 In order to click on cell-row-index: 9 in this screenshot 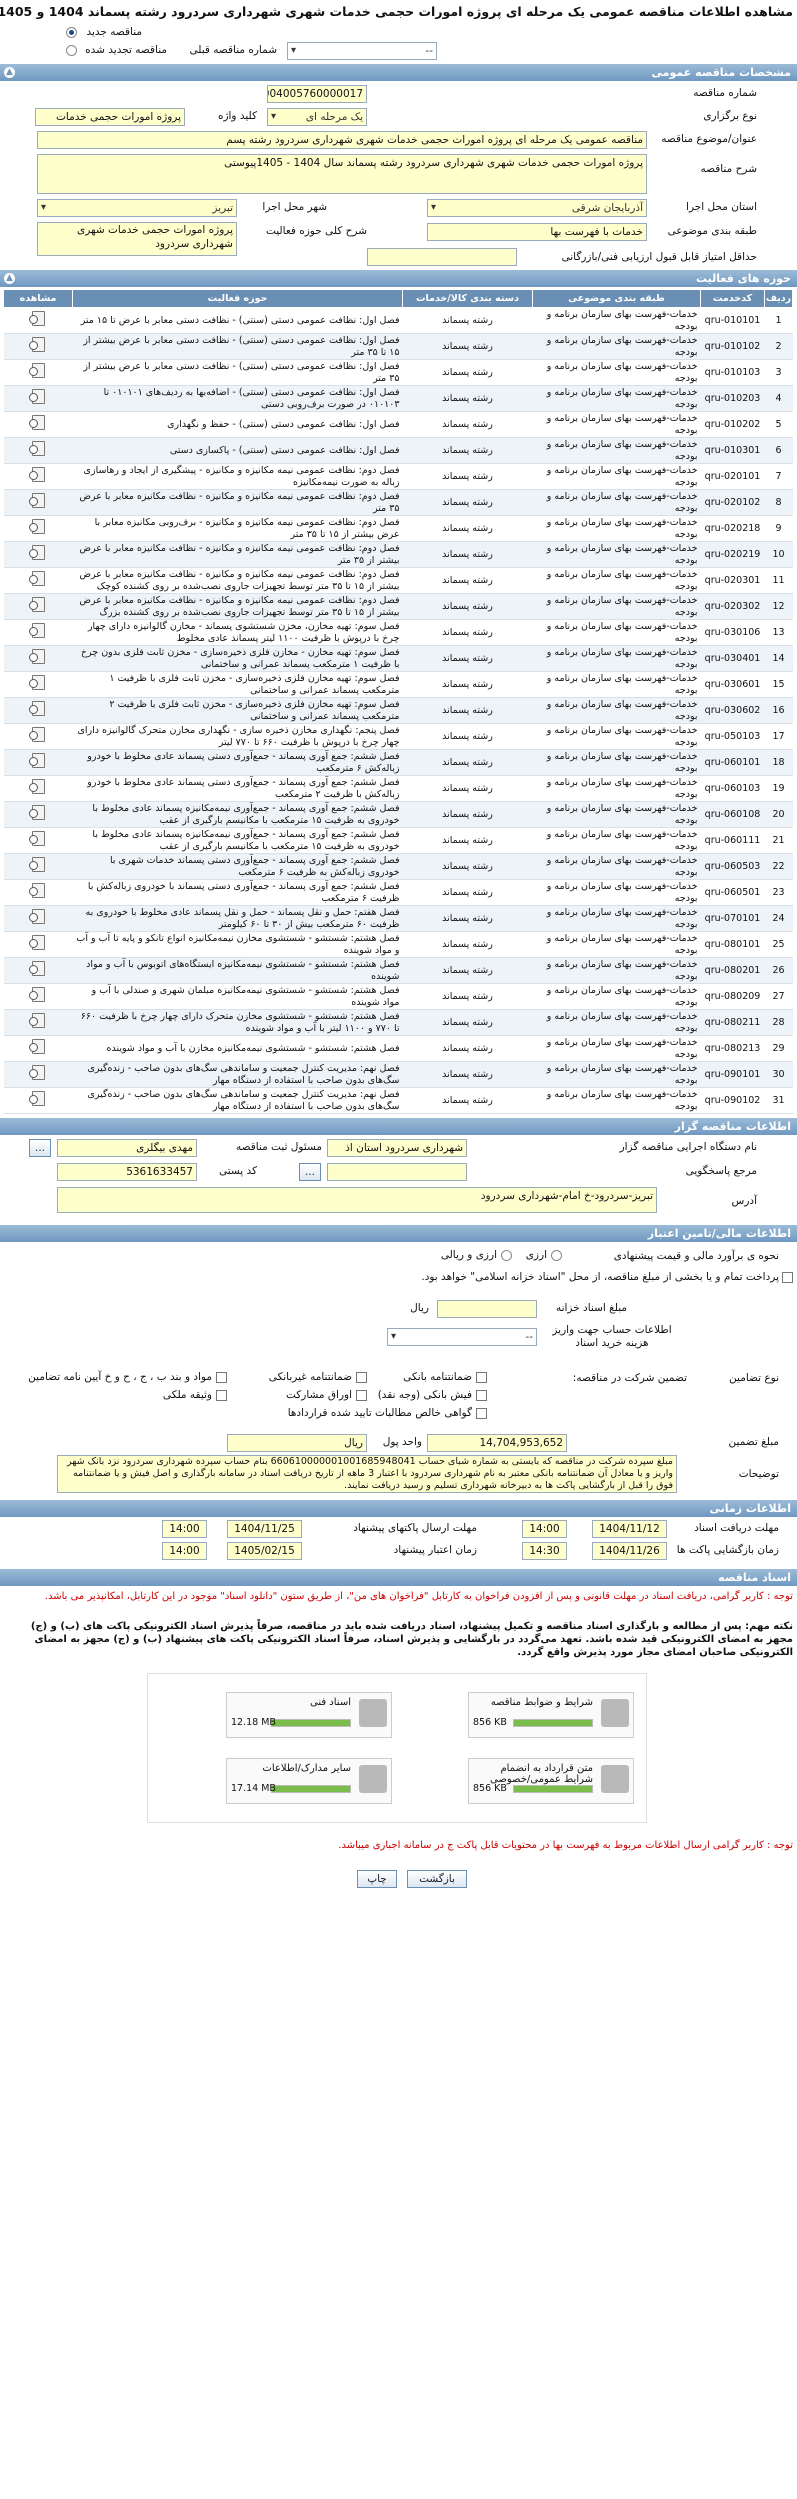, I will do `click(778, 528)`.